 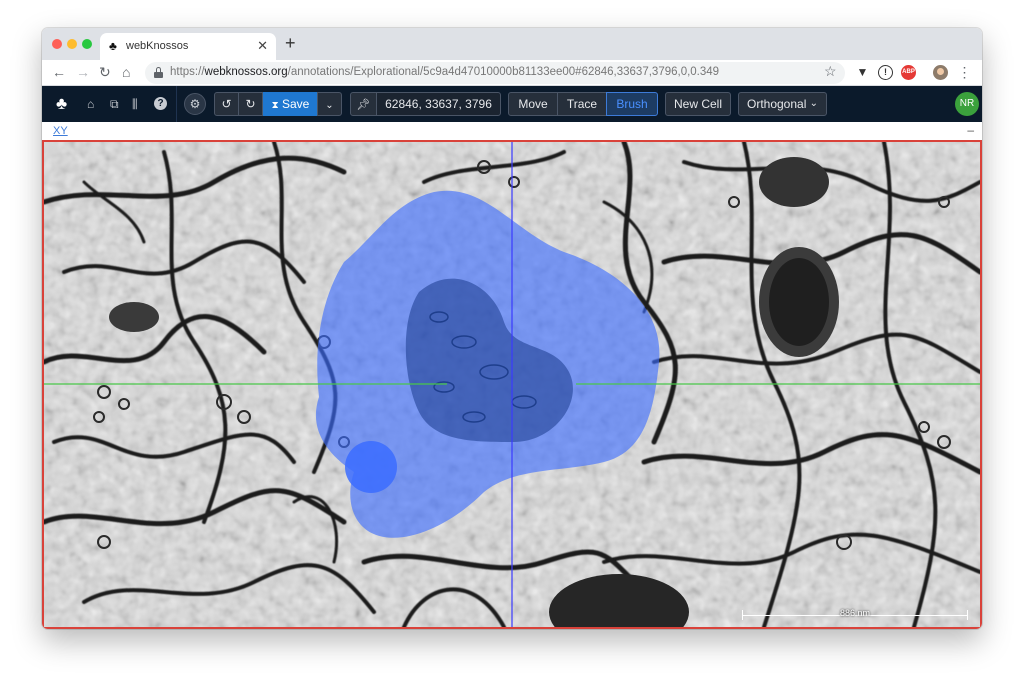 What do you see at coordinates (885, 72) in the screenshot?
I see `info-extension-icon: !` at bounding box center [885, 72].